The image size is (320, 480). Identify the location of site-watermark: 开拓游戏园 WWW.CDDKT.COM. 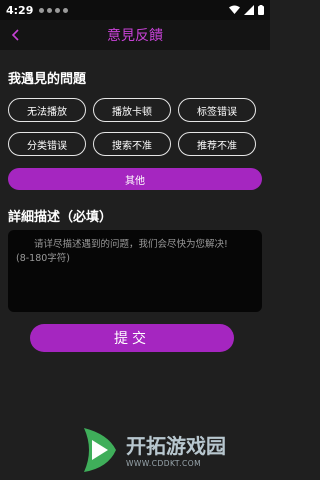
(174, 450).